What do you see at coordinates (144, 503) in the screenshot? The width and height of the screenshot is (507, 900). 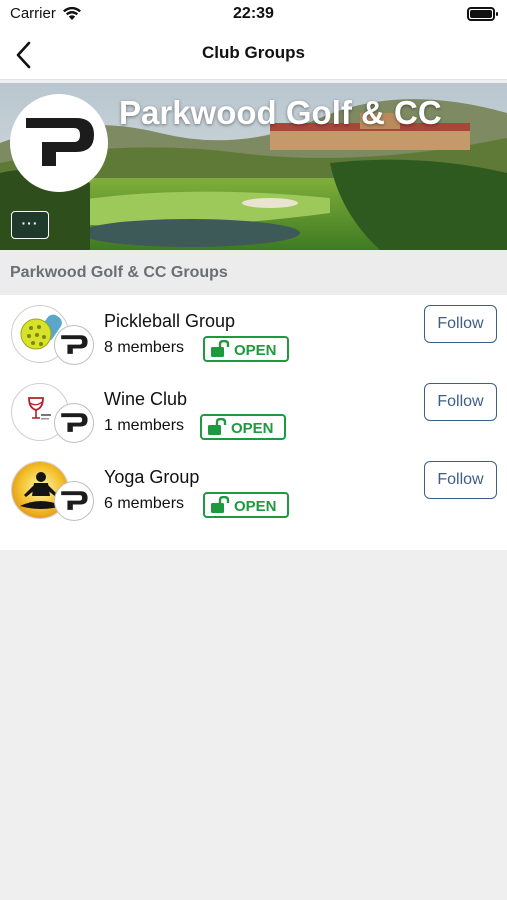 I see `member-count: 6 members` at bounding box center [144, 503].